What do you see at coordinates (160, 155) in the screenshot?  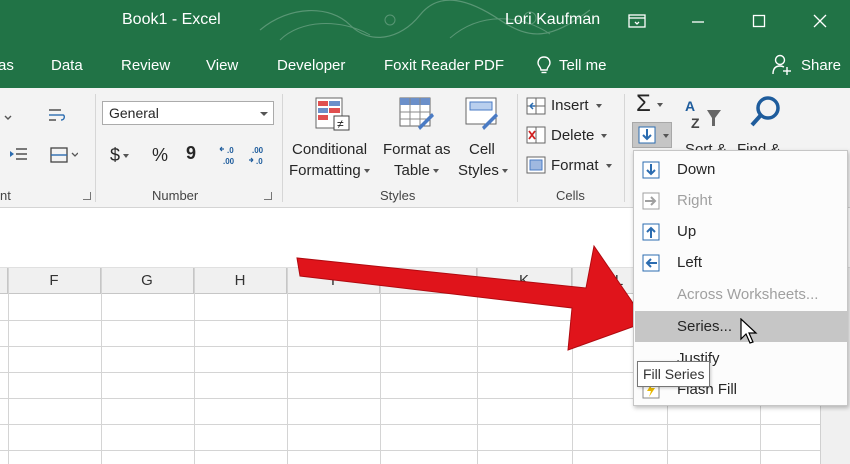 I see `percent-style-button: %` at bounding box center [160, 155].